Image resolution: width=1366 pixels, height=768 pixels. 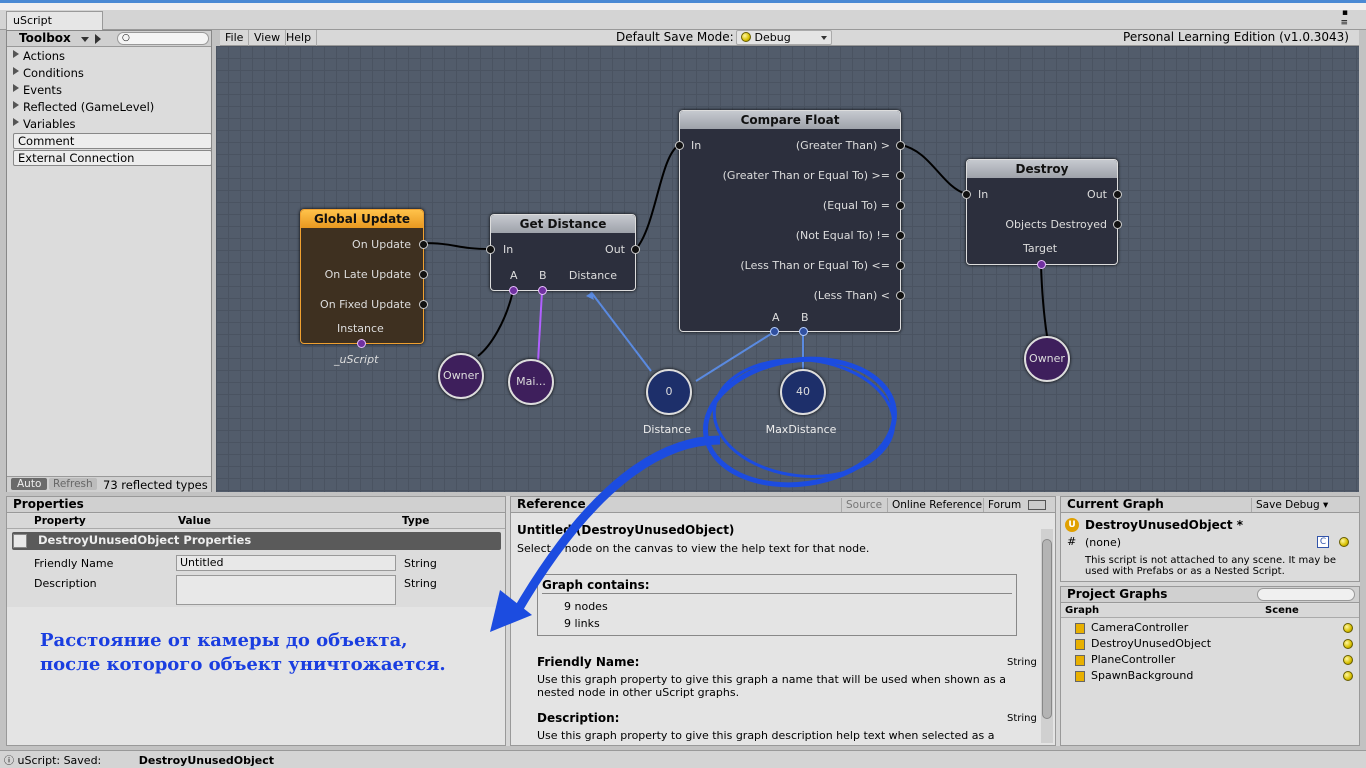 What do you see at coordinates (1040, 248) in the screenshot?
I see `socket-label: Target` at bounding box center [1040, 248].